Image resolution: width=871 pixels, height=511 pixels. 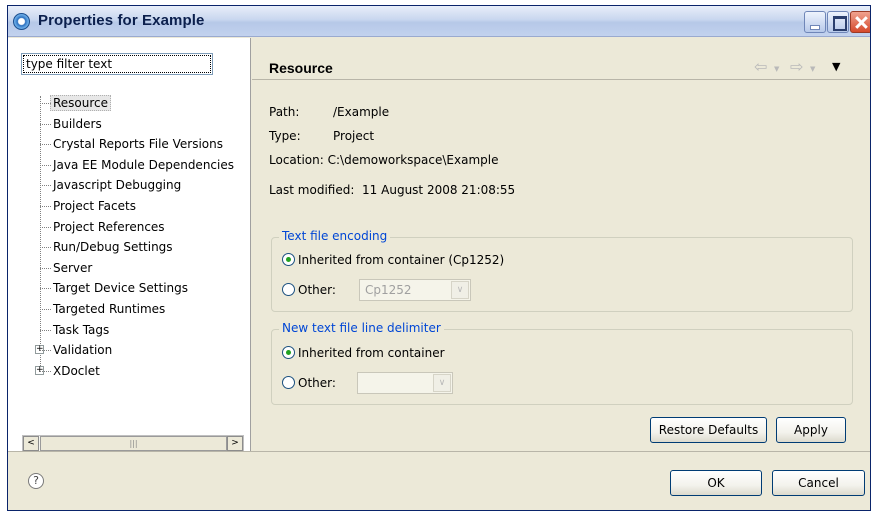 I want to click on tree-item-label: Task Tags, so click(x=81, y=329).